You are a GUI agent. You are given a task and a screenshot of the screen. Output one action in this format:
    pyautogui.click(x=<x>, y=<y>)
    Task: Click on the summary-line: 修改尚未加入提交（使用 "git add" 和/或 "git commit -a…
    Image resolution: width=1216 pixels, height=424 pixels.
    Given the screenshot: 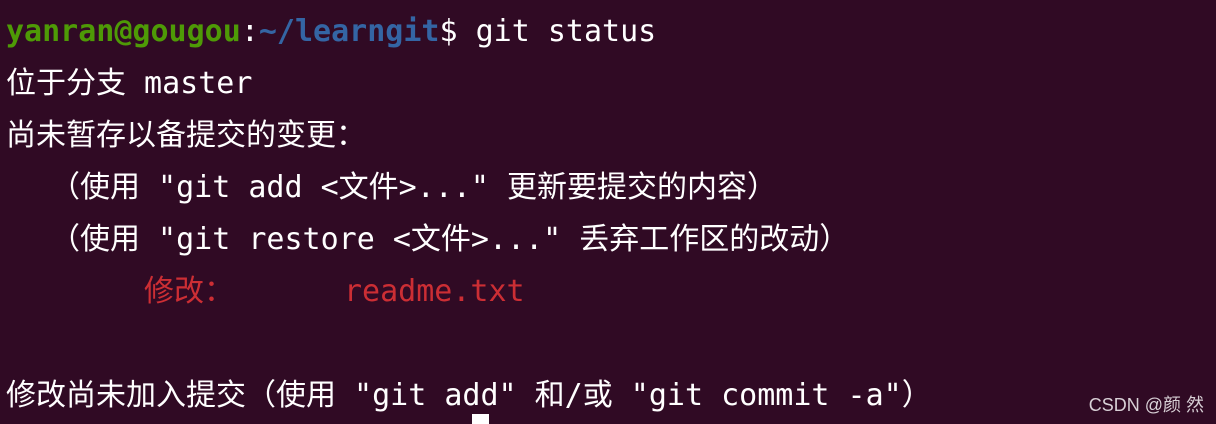 What is the action you would take?
    pyautogui.click(x=469, y=395)
    